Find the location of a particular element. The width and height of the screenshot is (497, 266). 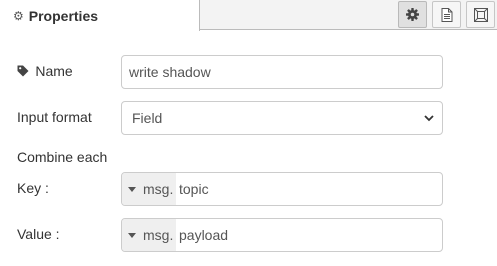

value-typed-input: msg. payload is located at coordinates (282, 235).